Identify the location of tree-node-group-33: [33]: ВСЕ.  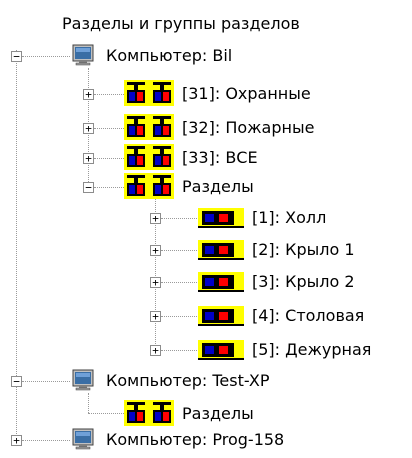
(220, 158).